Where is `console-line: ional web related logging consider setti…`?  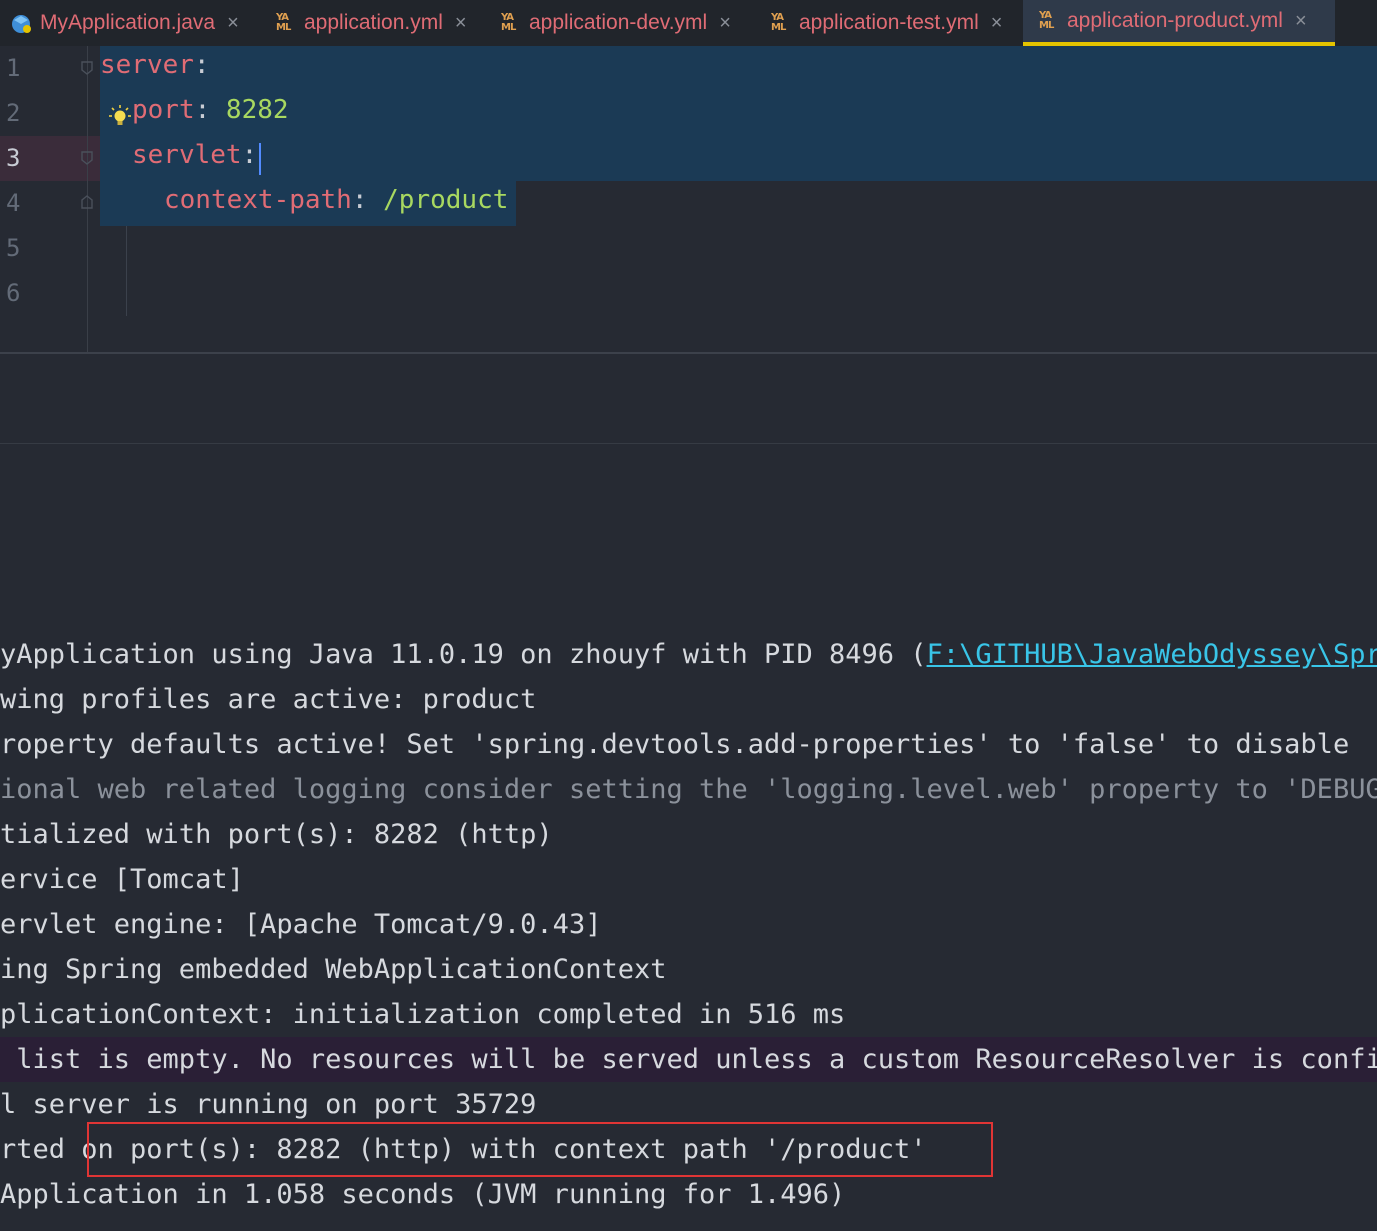 console-line: ional web related logging consider setti… is located at coordinates (688, 789).